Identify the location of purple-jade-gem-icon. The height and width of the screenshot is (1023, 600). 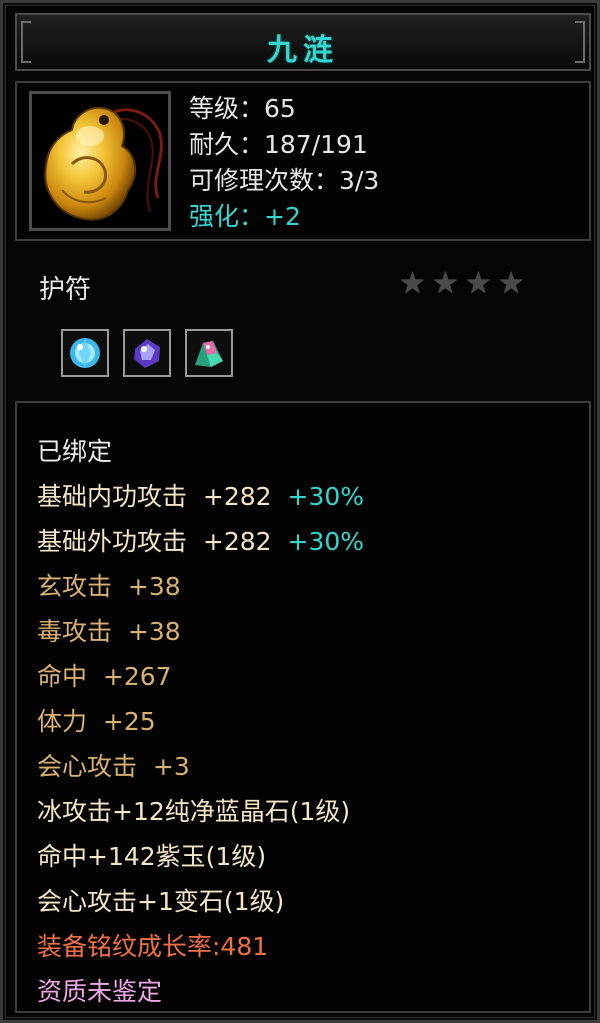
(147, 353).